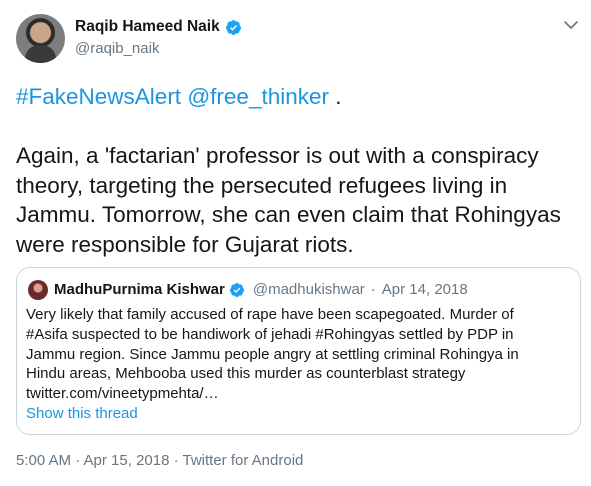  I want to click on show-thread-link: Show this thread, so click(82, 413).